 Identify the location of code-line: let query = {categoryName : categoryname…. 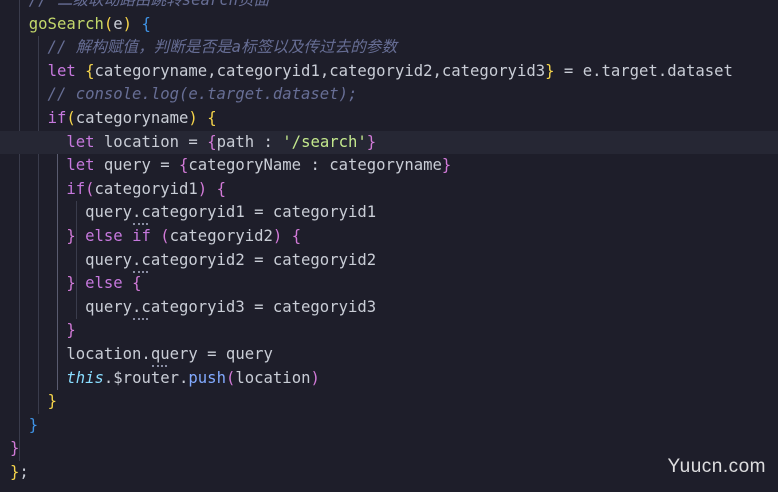
(389, 166).